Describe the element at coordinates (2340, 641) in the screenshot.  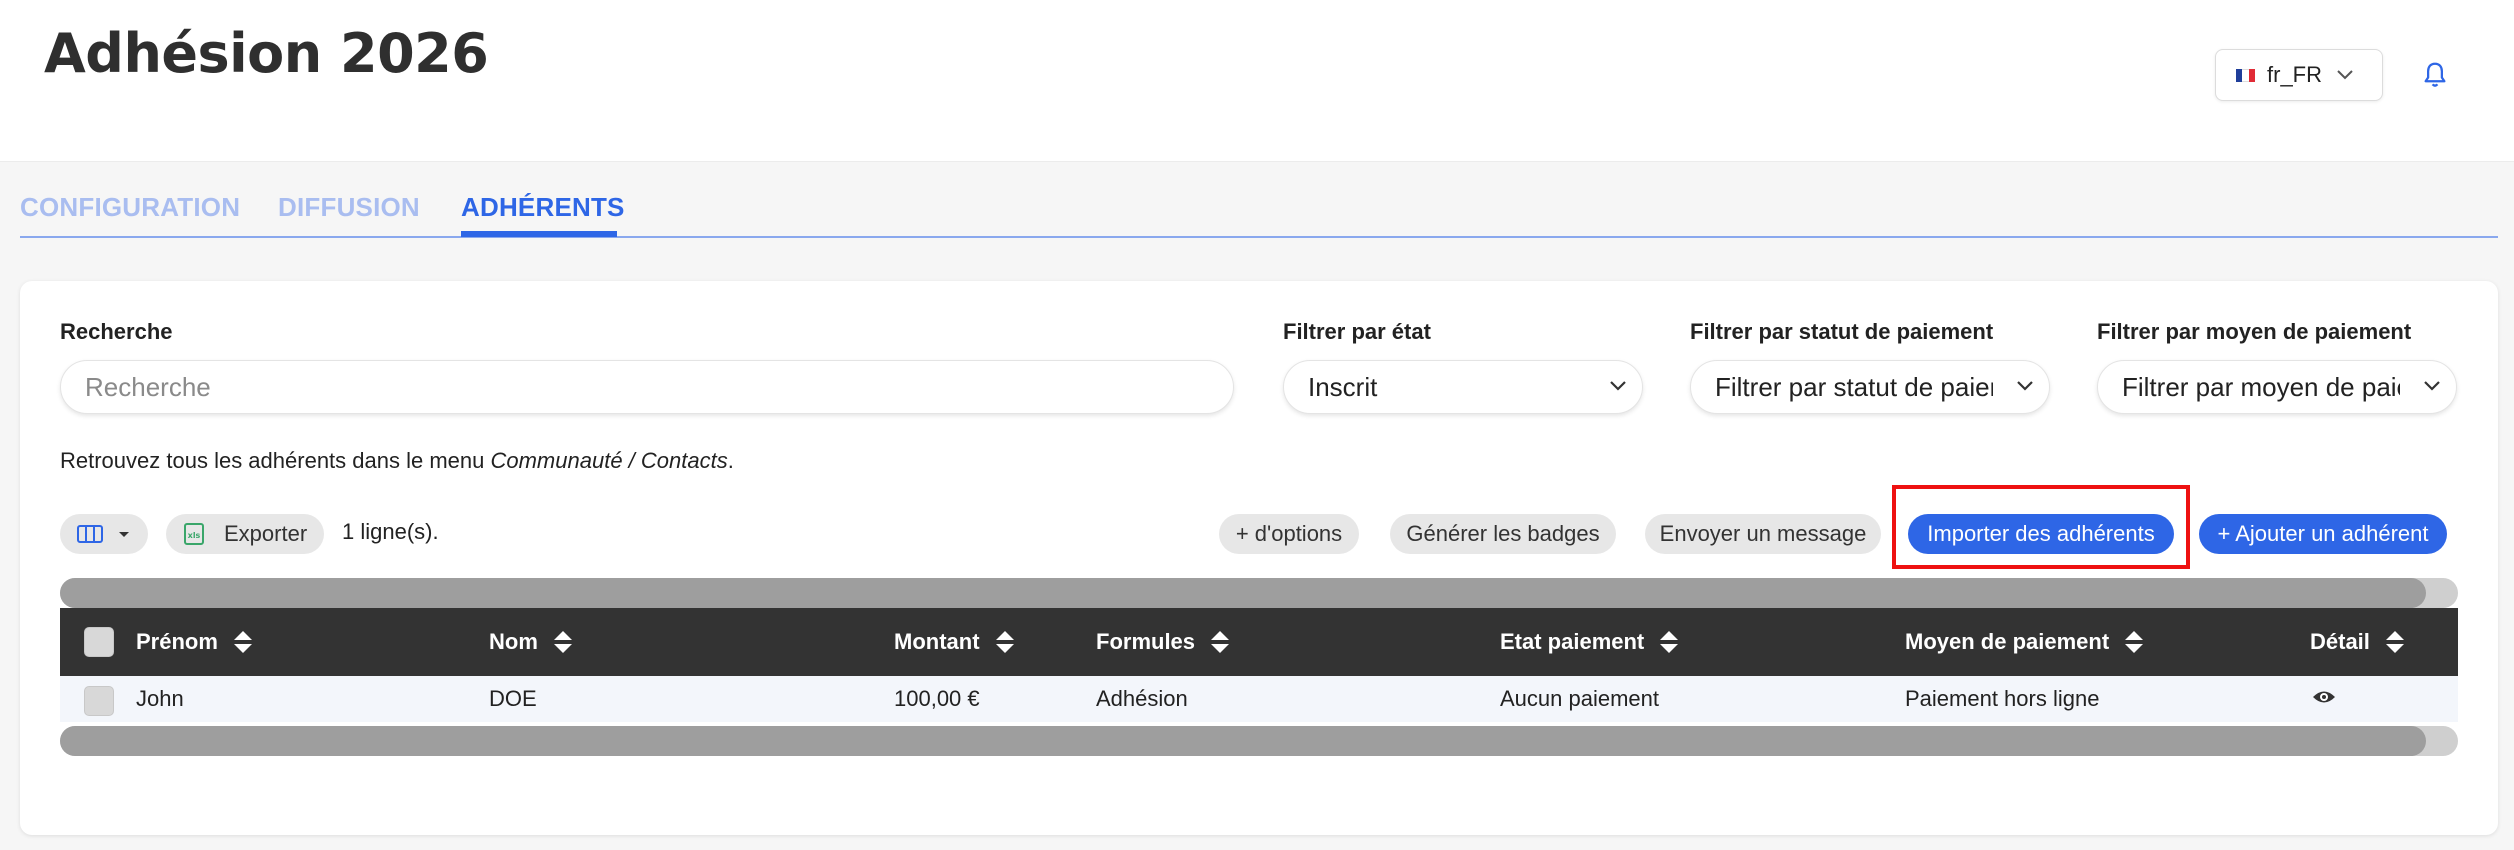
I see `column-label: Détail` at that location.